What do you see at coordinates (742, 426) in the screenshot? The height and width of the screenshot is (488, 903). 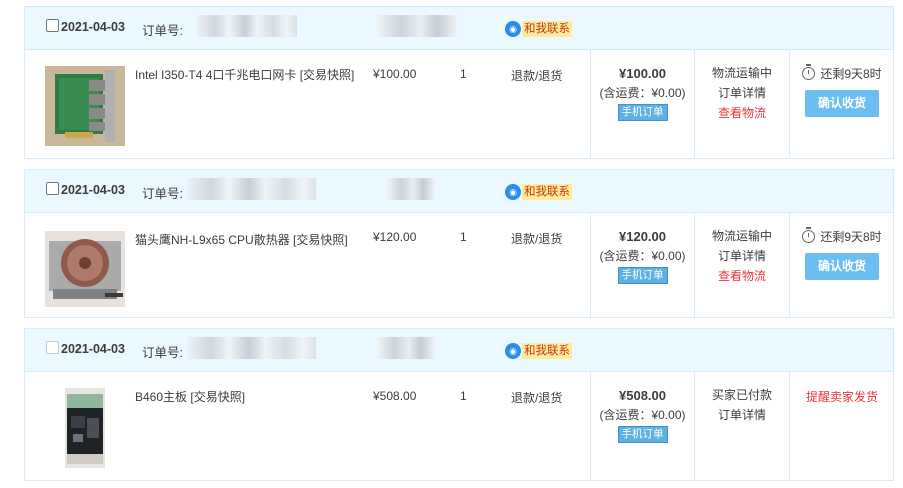 I see `status-column: 买家已付款 订单详情` at bounding box center [742, 426].